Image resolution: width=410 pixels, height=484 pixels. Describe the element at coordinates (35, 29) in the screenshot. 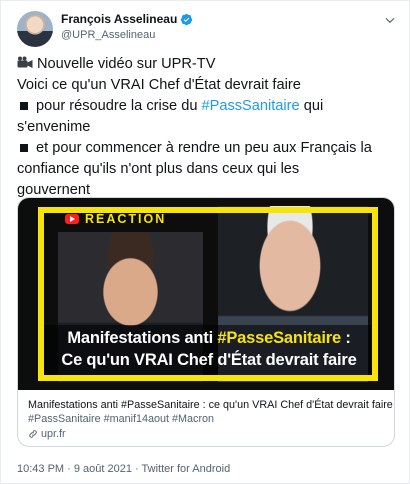

I see `avatar` at that location.